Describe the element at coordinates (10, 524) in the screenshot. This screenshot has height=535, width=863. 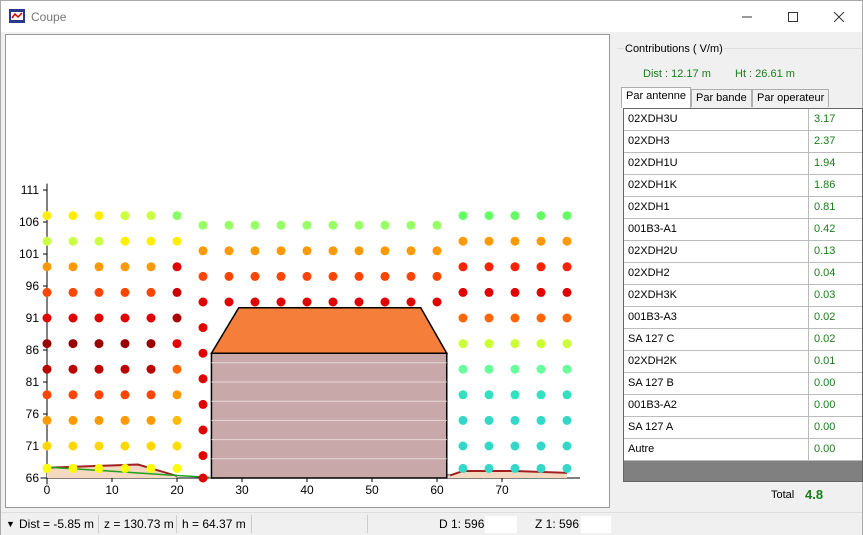
I see `status-dropdown-icon: ▼` at that location.